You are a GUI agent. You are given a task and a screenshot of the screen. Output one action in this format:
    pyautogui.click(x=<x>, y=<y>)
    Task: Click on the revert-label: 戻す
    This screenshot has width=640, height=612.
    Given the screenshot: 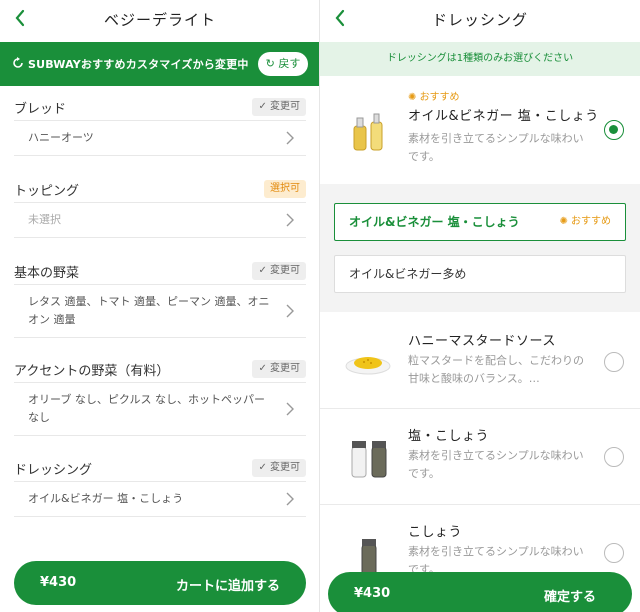 What is the action you would take?
    pyautogui.click(x=289, y=63)
    